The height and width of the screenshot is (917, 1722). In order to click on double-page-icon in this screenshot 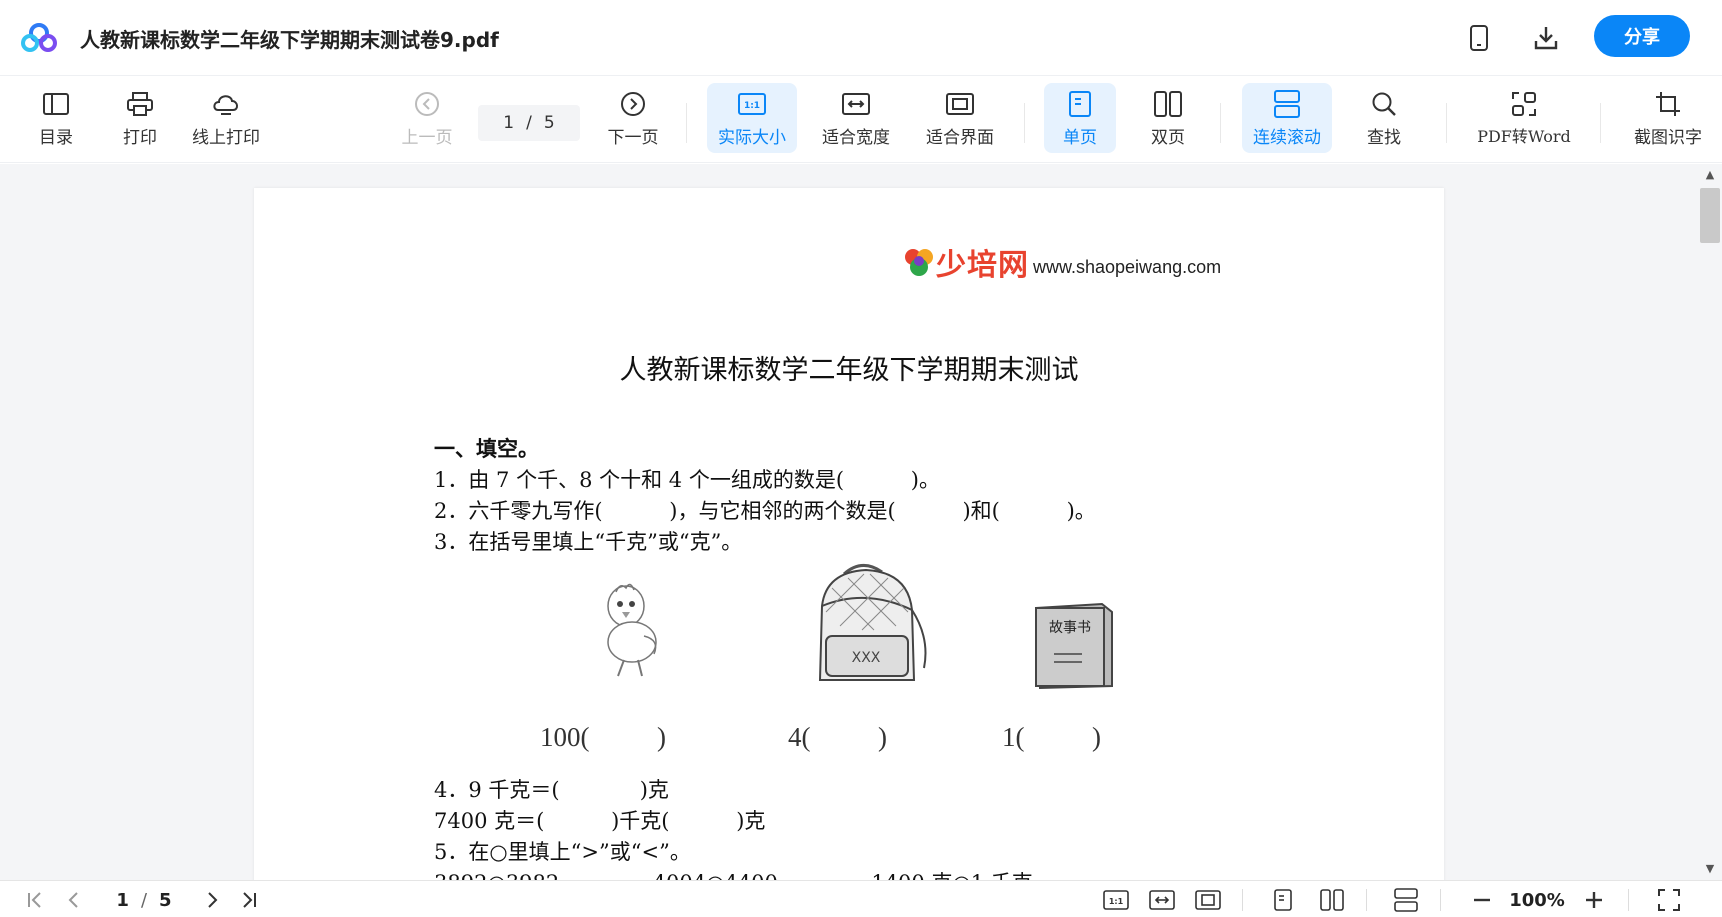, I will do `click(1168, 104)`.